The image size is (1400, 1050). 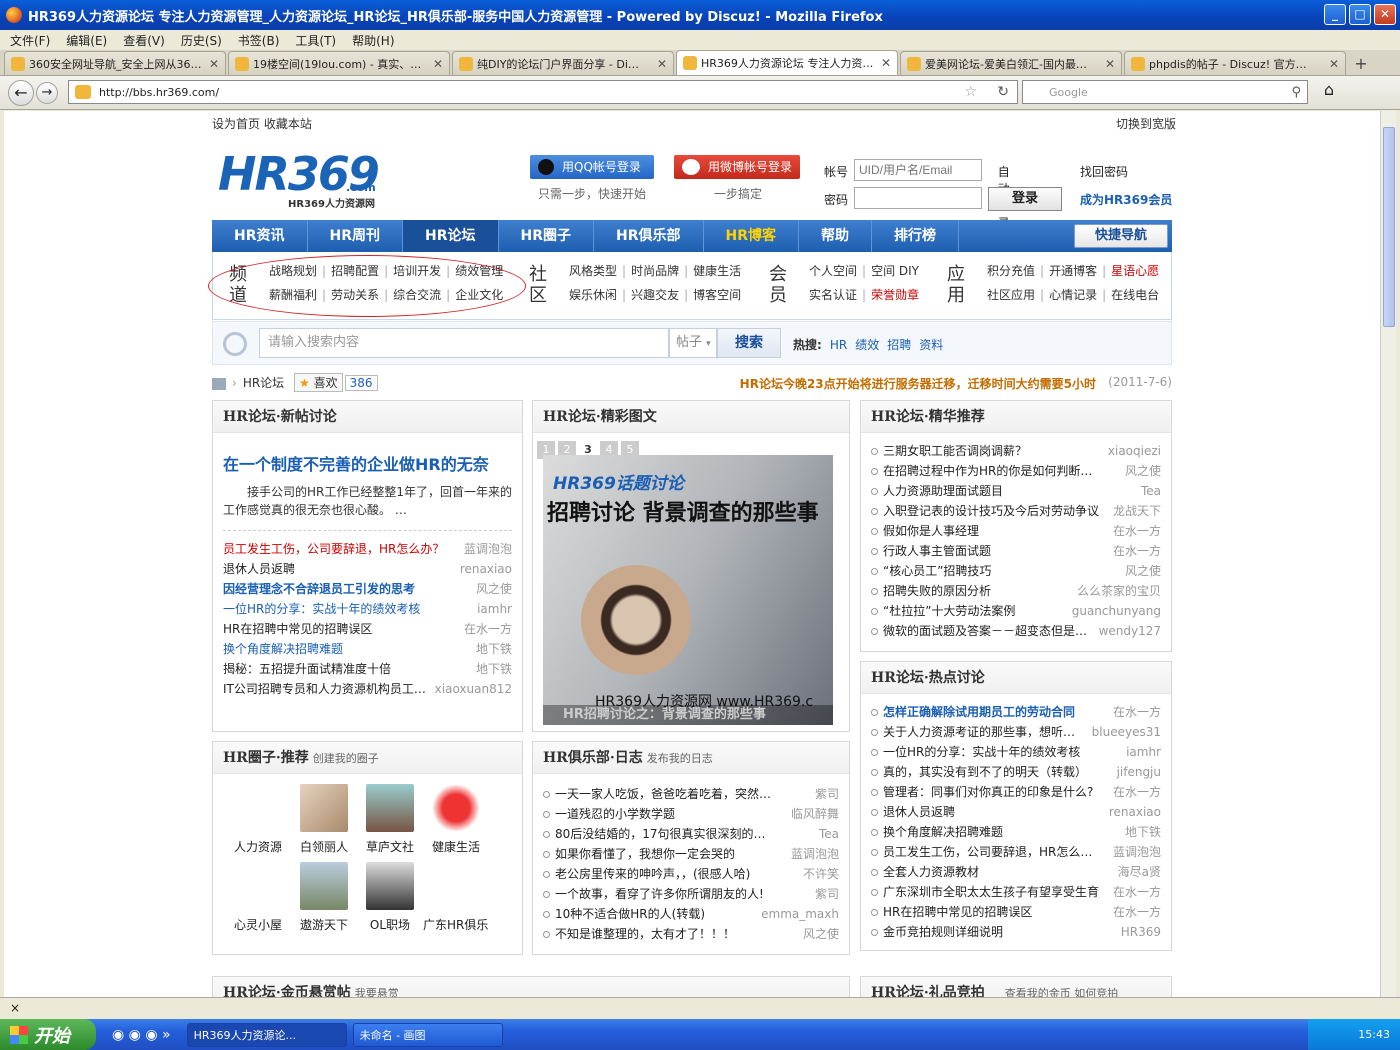 I want to click on list-item: 金币竞拍规则详细说明 HR369, so click(x=1016, y=932).